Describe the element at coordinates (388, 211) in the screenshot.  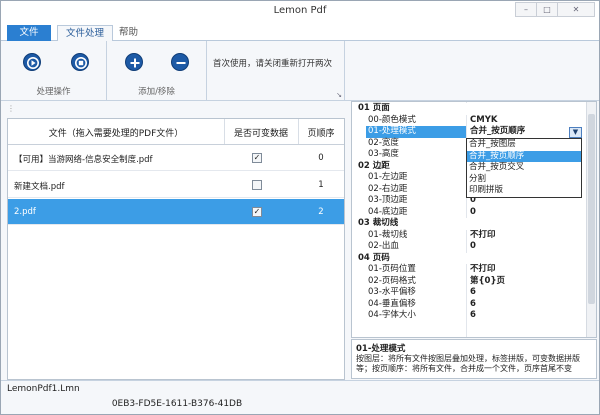
I see `property-key: 04-底边距` at that location.